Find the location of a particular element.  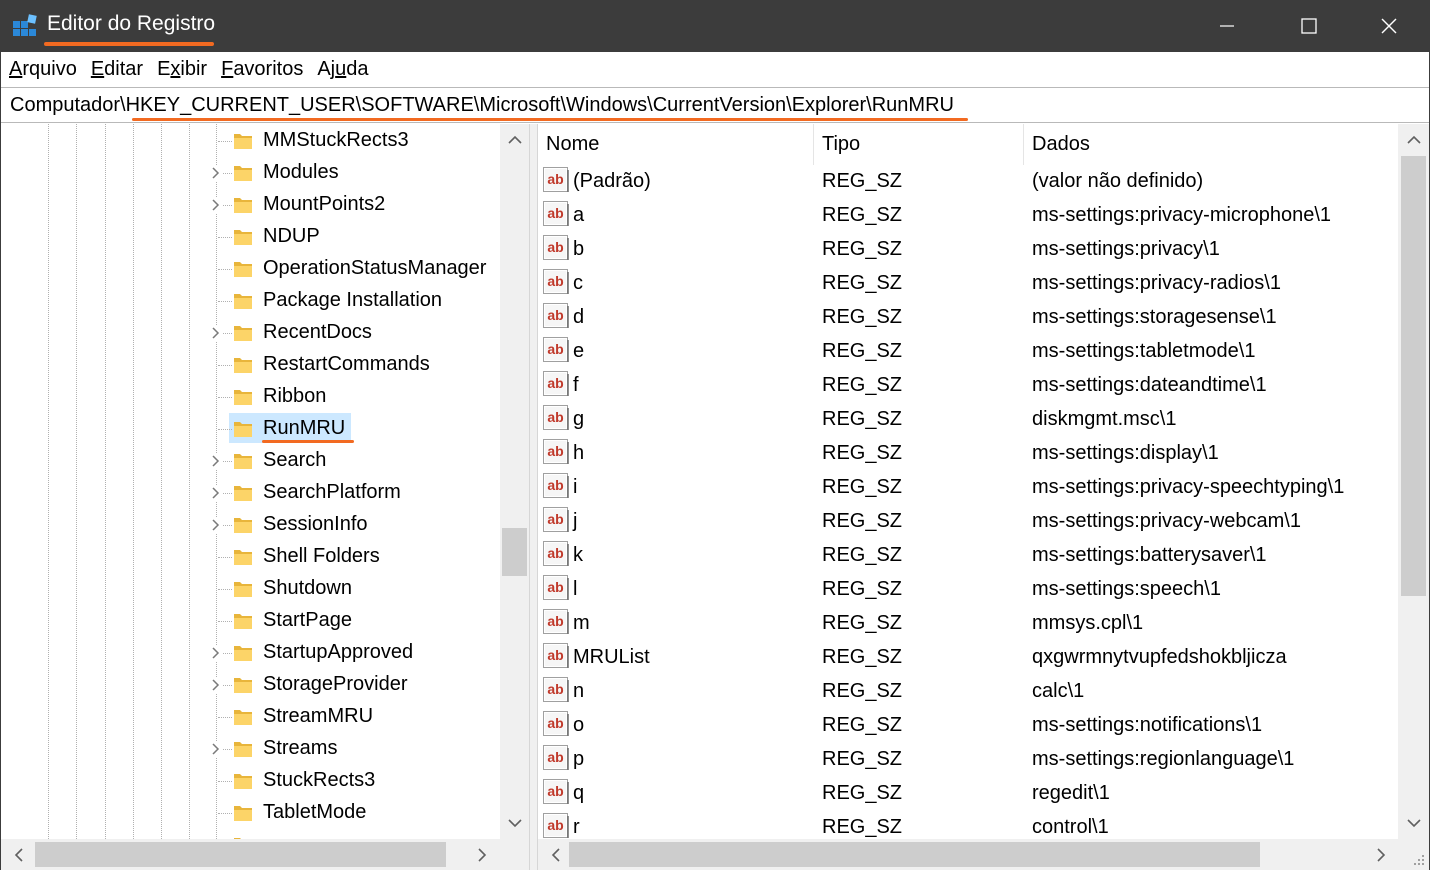

tree-item: TabletMode is located at coordinates (250, 813).